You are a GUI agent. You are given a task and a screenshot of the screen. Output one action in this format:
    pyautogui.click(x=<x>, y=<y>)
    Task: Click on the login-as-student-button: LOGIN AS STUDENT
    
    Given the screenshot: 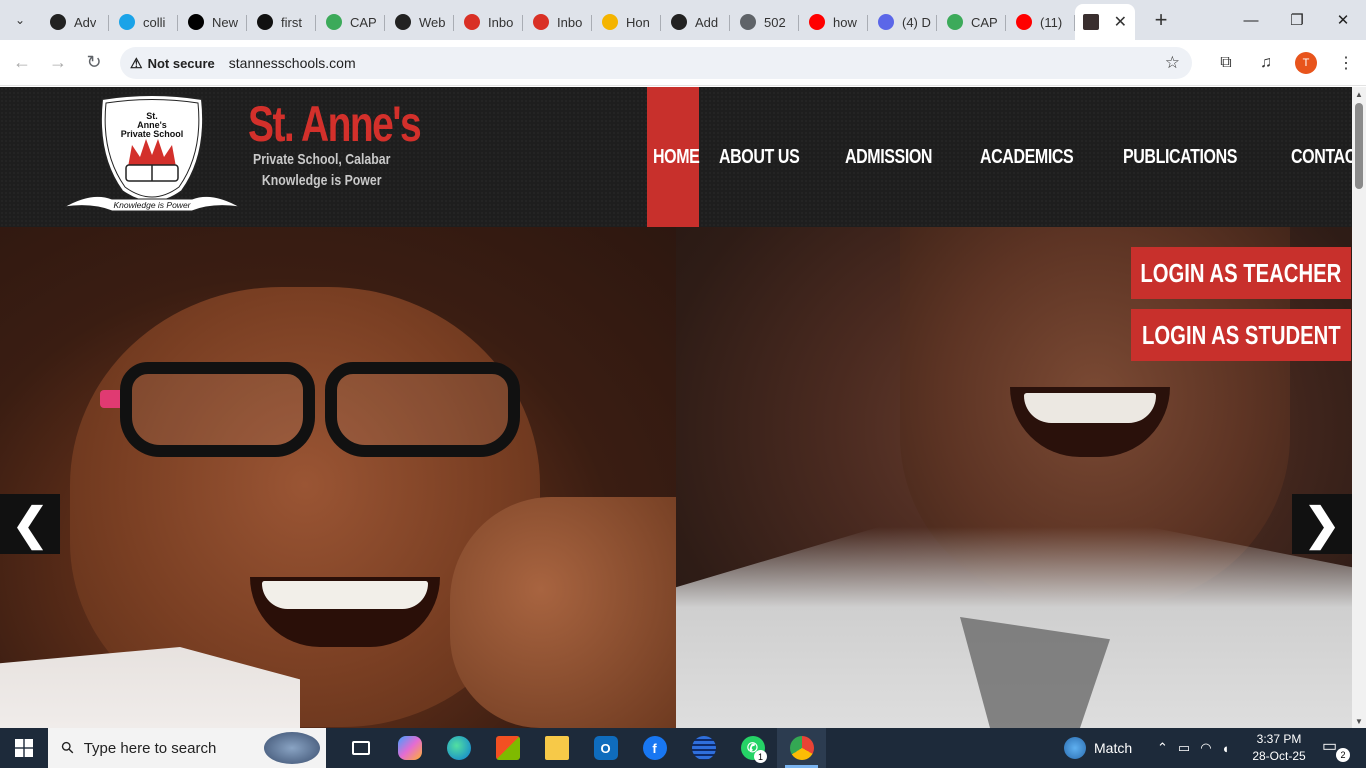 What is the action you would take?
    pyautogui.click(x=1241, y=335)
    